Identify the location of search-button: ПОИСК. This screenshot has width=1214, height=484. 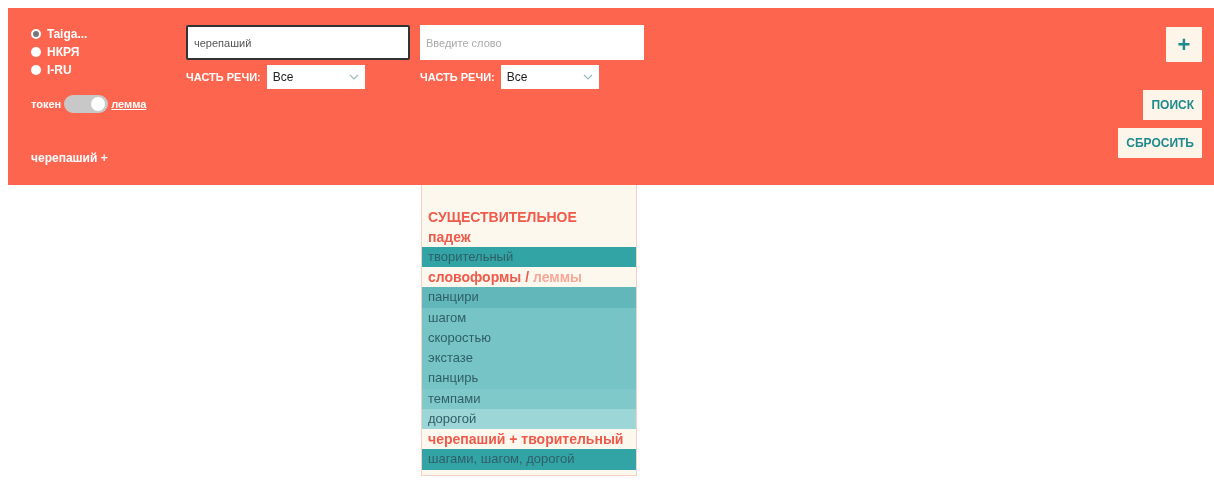
(1172, 105).